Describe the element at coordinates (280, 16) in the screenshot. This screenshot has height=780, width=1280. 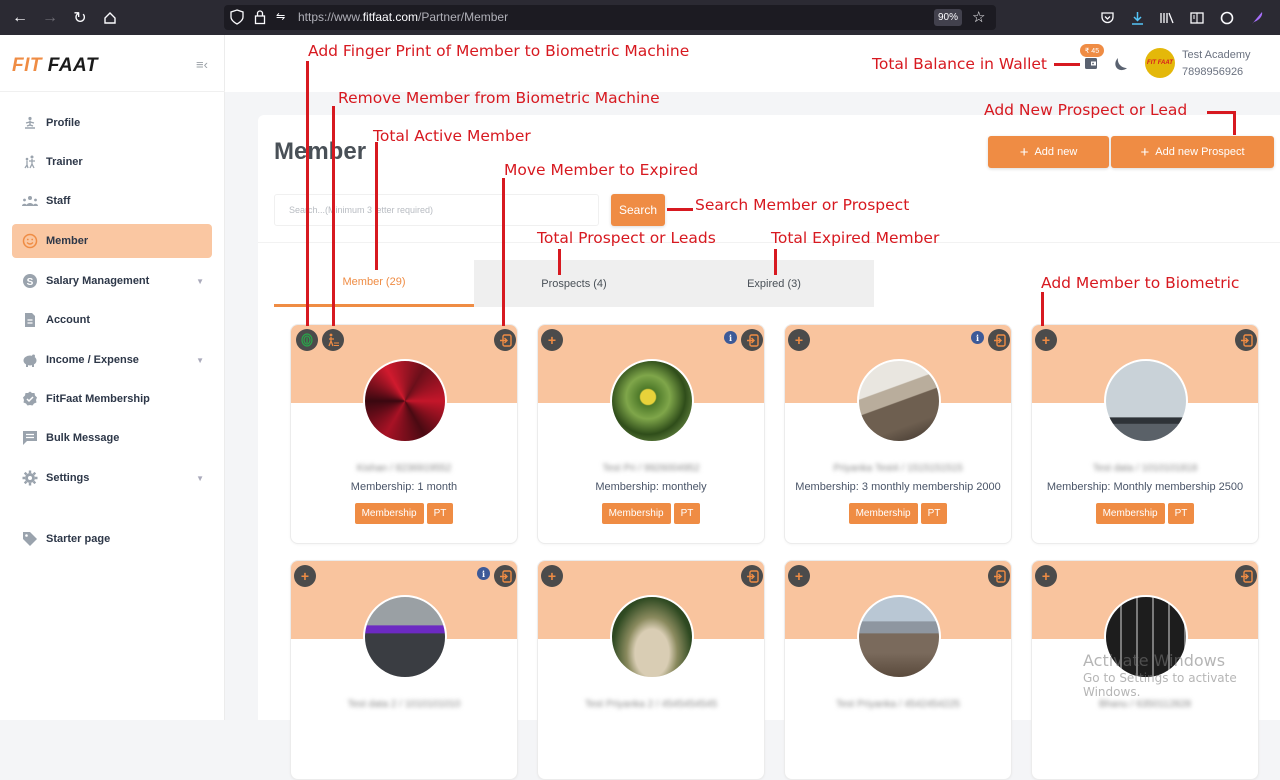
I see `permissions-icon: ⇋` at that location.